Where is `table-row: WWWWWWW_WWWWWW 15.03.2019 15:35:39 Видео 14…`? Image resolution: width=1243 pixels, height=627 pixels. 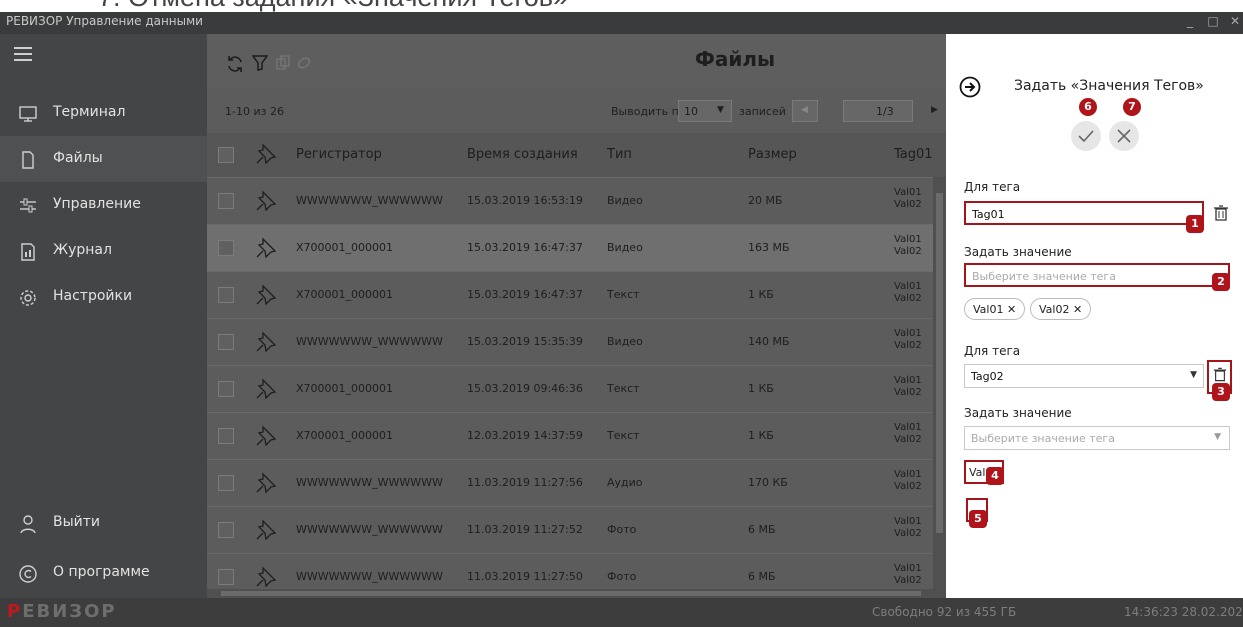 table-row: WWWWWWW_WWWWWW 15.03.2019 15:35:39 Видео 14… is located at coordinates (570, 341).